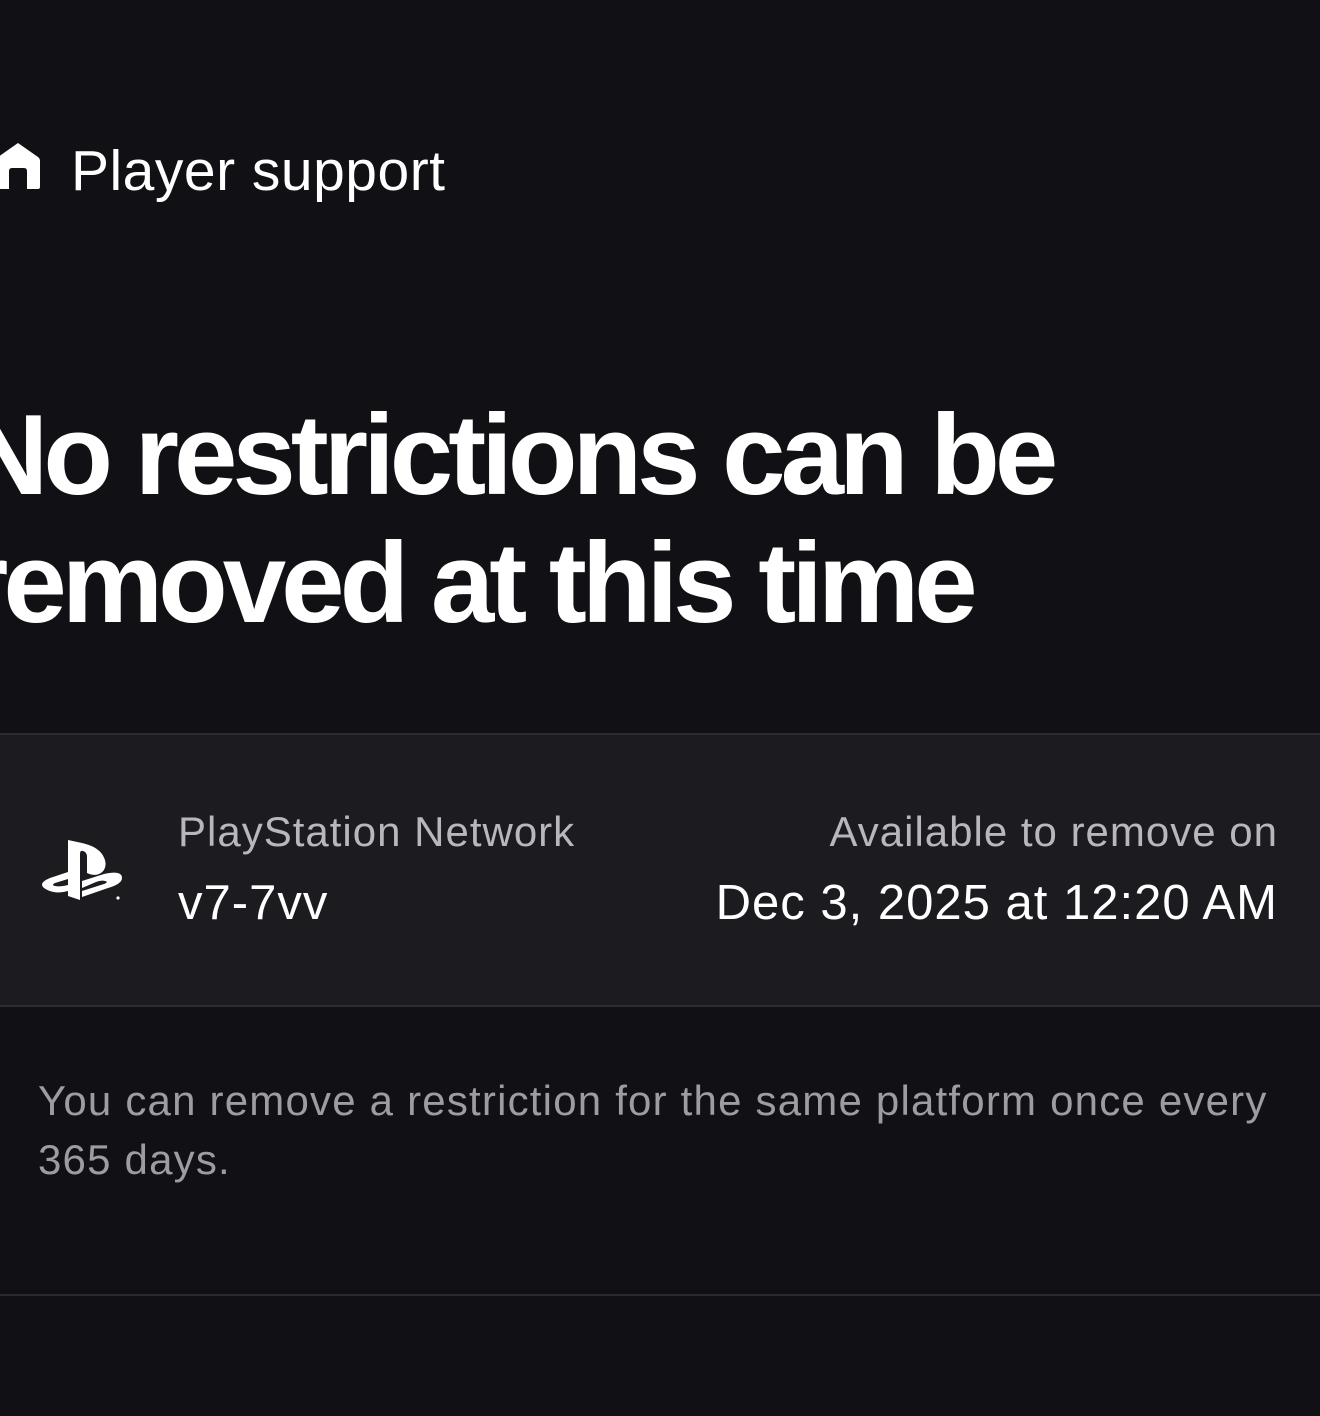 This screenshot has width=1320, height=1416. What do you see at coordinates (258, 171) in the screenshot?
I see `breadcrumb-player-support-link: Player support` at bounding box center [258, 171].